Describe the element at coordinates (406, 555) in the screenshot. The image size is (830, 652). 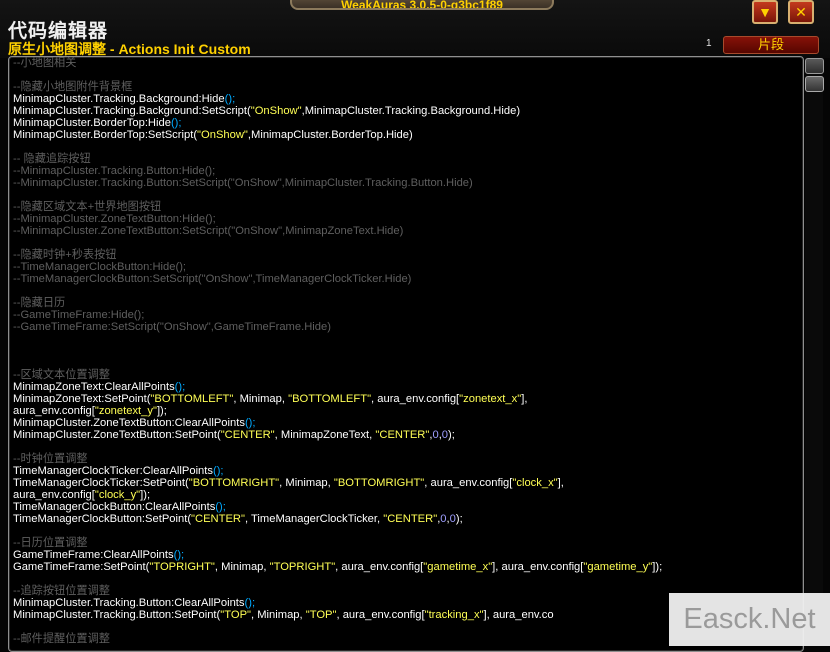
I see `code-line: GameTimeFrame:ClearAllPoints();` at that location.